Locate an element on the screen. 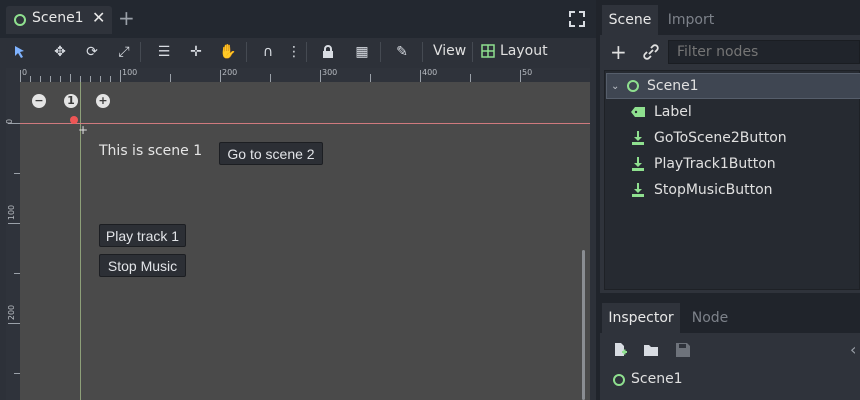 The height and width of the screenshot is (400, 860). lock-icon is located at coordinates (328, 52).